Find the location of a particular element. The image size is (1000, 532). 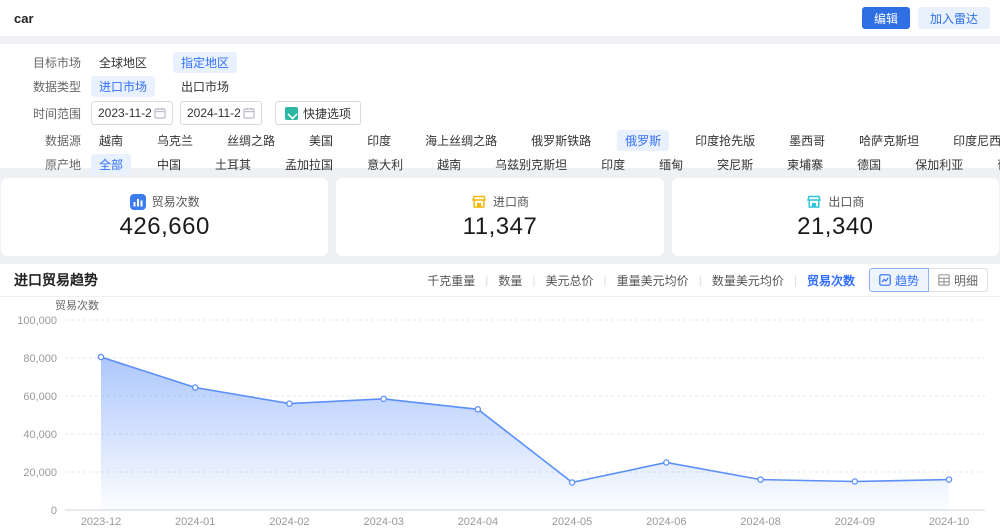

origin-option: 孟加拉国 is located at coordinates (309, 164).